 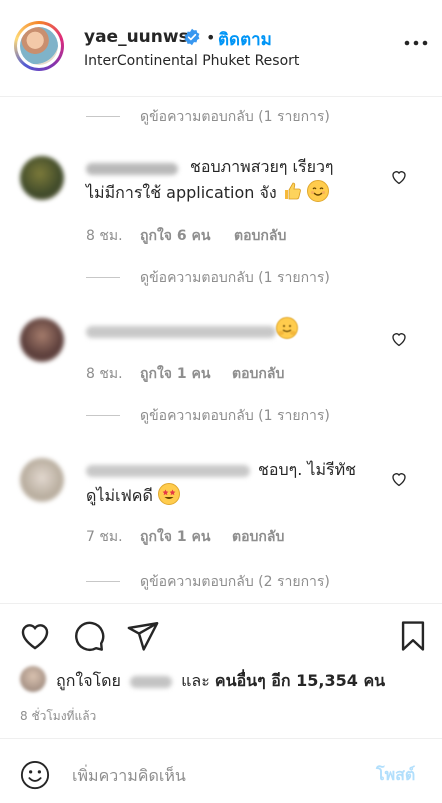 I want to click on and-label: และ, so click(x=195, y=680).